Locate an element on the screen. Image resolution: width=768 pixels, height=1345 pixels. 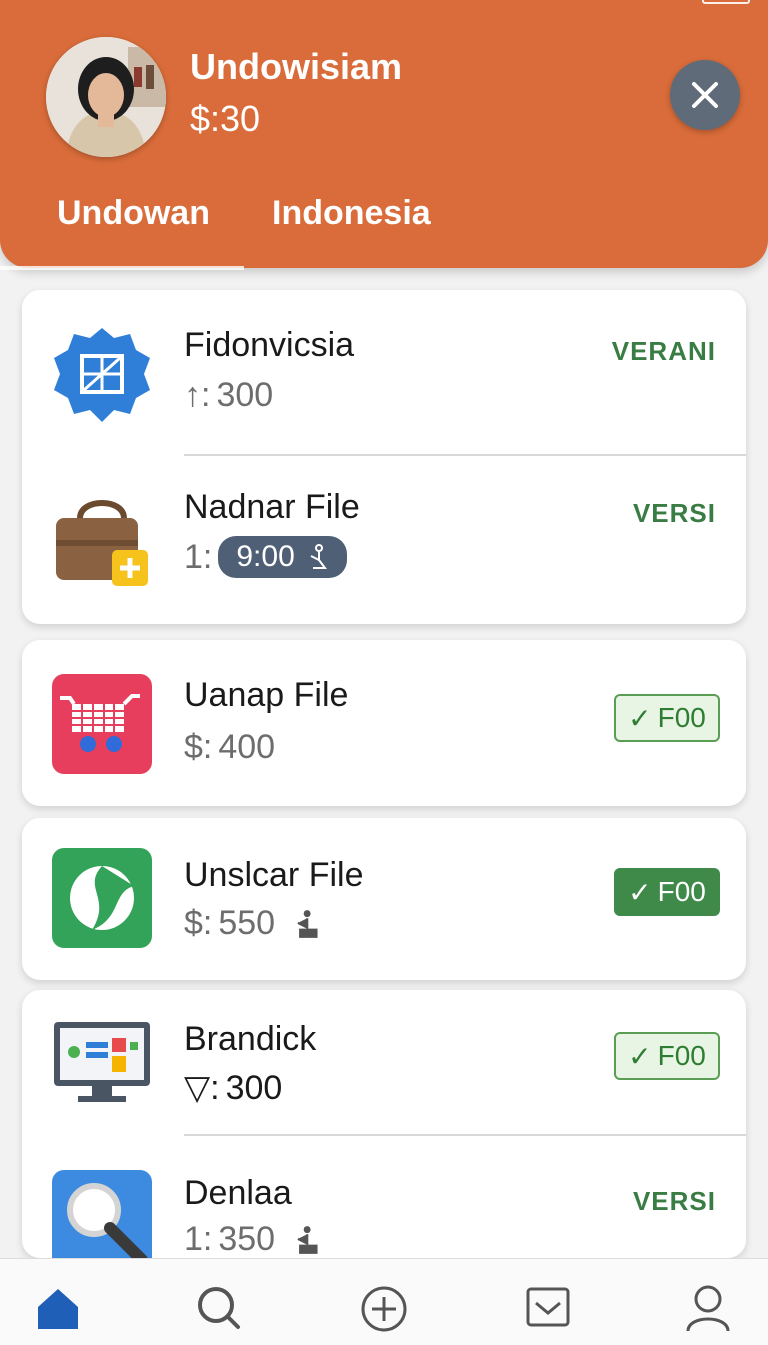
item-title: Brandick is located at coordinates (250, 1039).